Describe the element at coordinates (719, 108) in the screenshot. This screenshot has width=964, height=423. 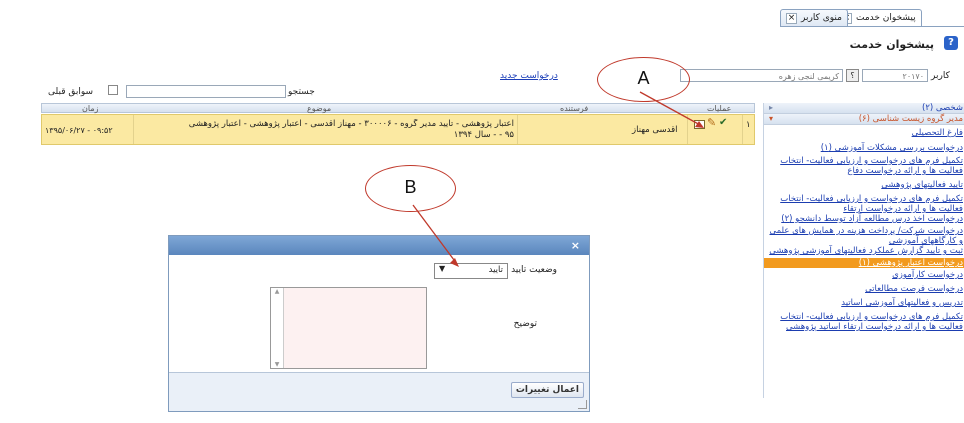
I see `col-operations: عملیات` at that location.